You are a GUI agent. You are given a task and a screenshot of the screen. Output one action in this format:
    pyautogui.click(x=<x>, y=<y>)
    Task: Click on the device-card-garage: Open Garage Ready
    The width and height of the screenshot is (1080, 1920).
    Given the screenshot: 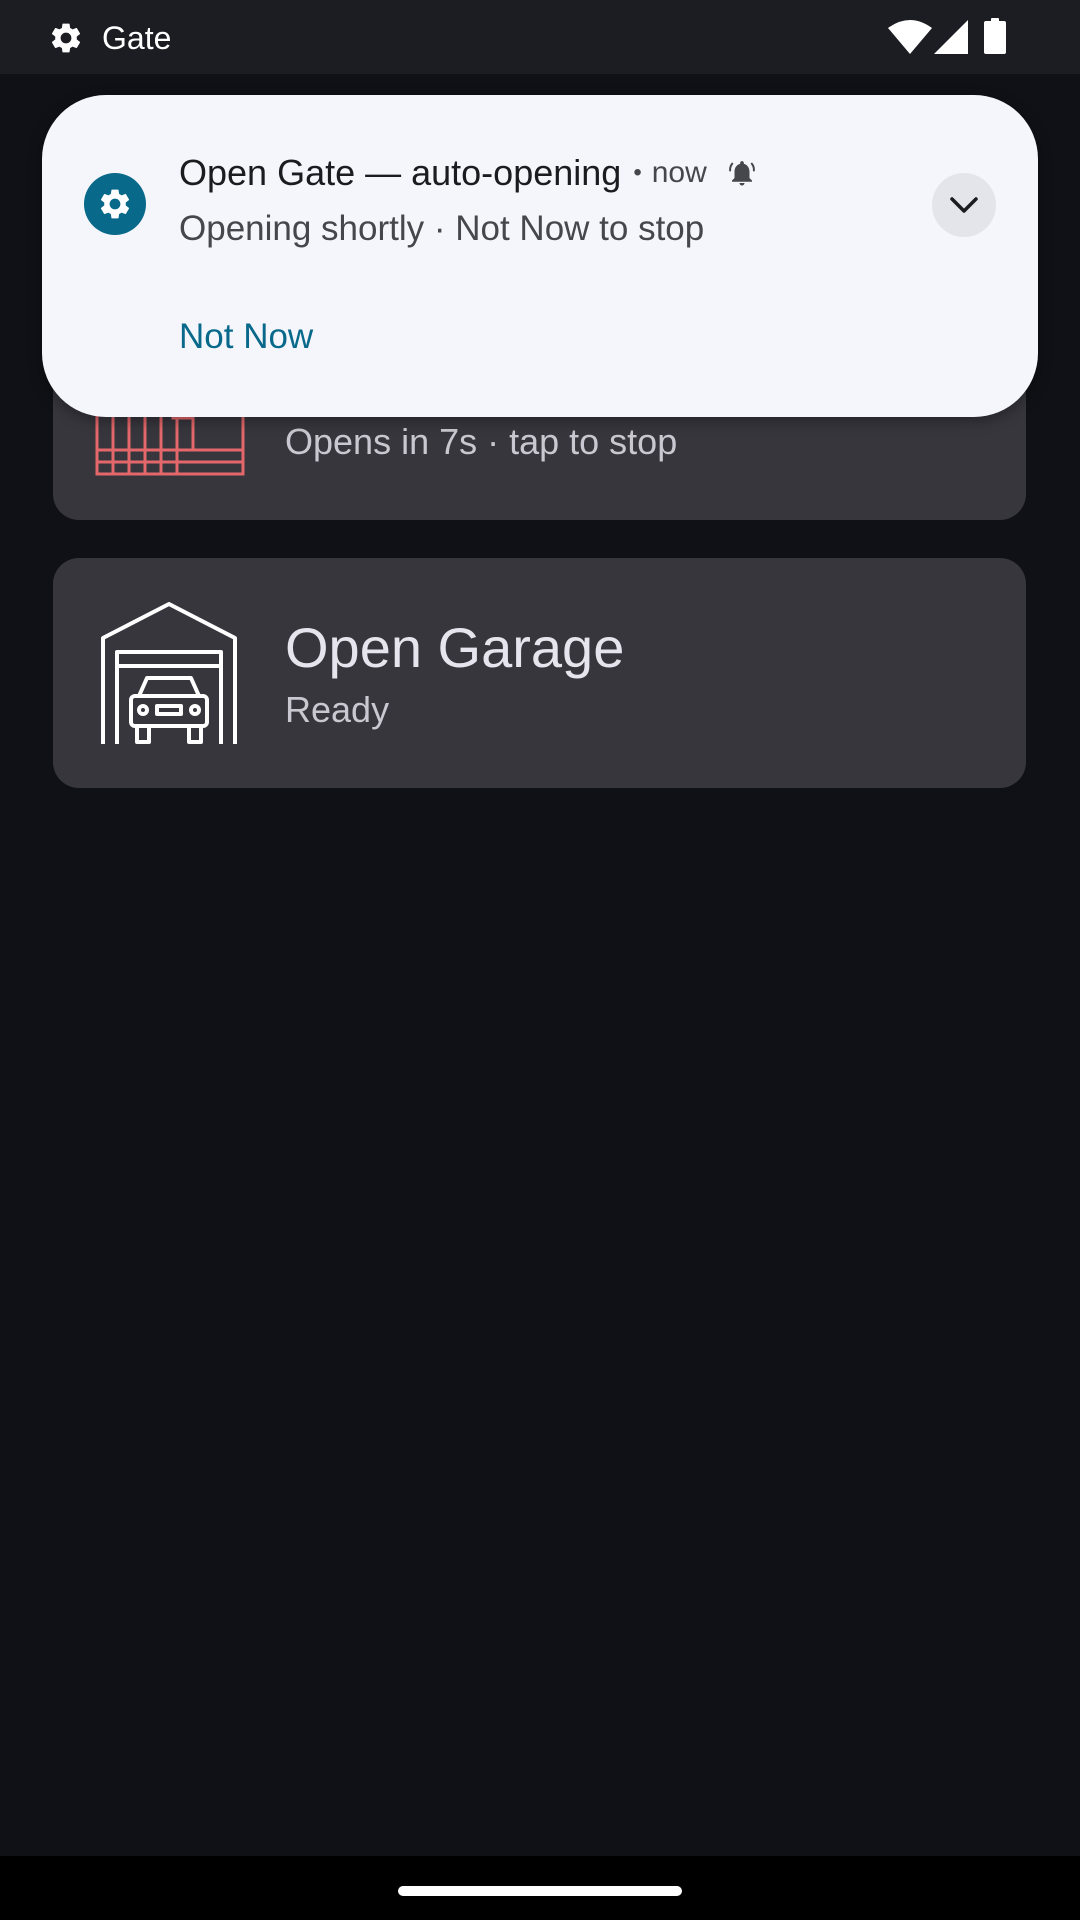 What is the action you would take?
    pyautogui.click(x=539, y=673)
    